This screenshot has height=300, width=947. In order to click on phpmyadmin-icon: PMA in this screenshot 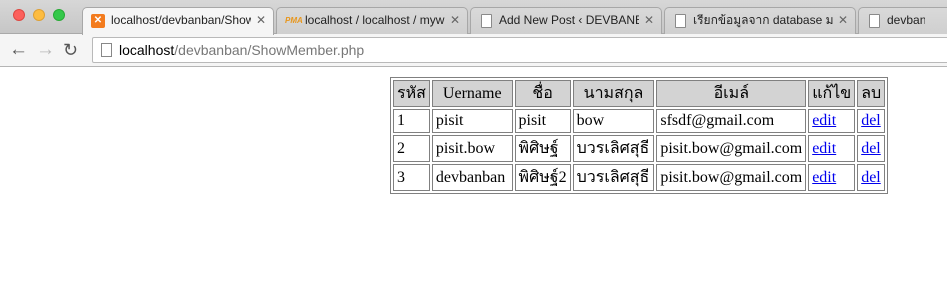, I will do `click(294, 20)`.